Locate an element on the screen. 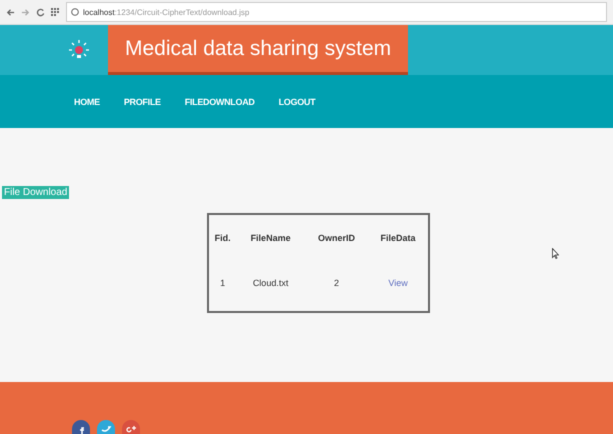 Image resolution: width=613 pixels, height=434 pixels. apps-icon is located at coordinates (55, 12).